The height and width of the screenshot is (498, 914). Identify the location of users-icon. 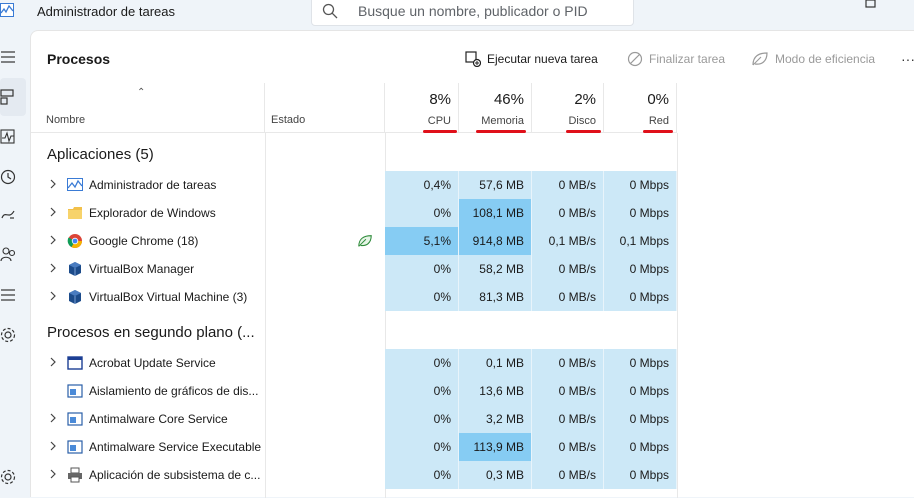
(9, 255).